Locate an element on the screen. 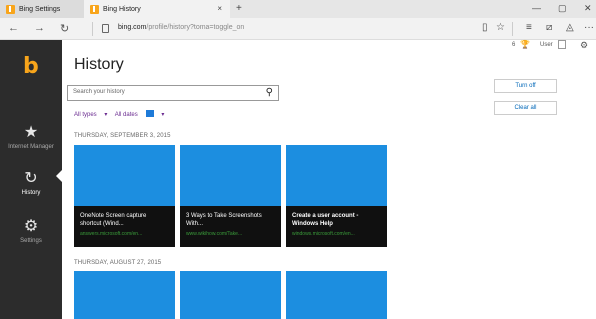 The width and height of the screenshot is (596, 319). tab-label: Bing History is located at coordinates (122, 9).